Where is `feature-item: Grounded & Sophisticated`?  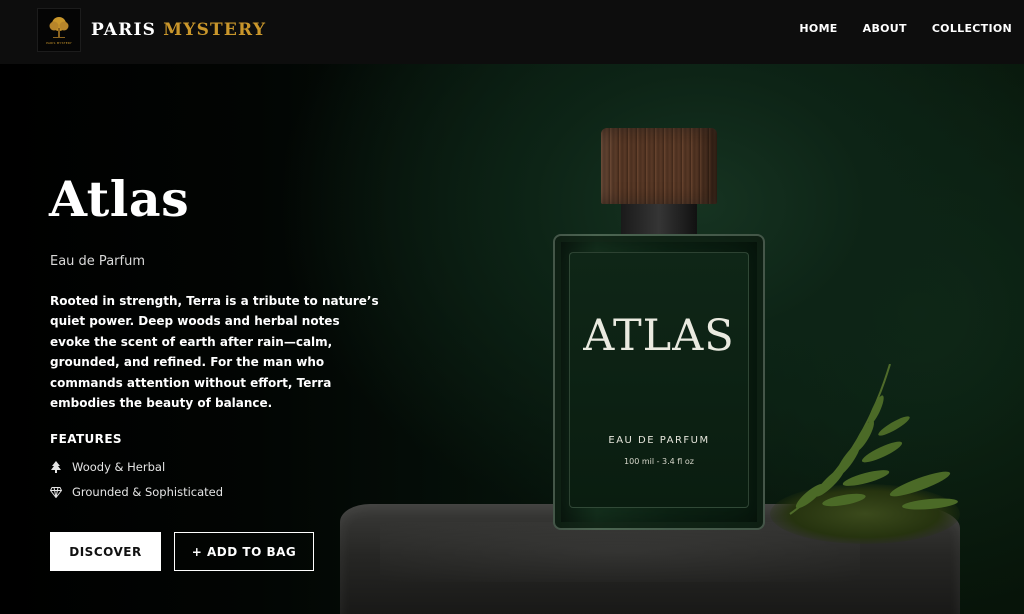
feature-item: Grounded & Sophisticated is located at coordinates (136, 492).